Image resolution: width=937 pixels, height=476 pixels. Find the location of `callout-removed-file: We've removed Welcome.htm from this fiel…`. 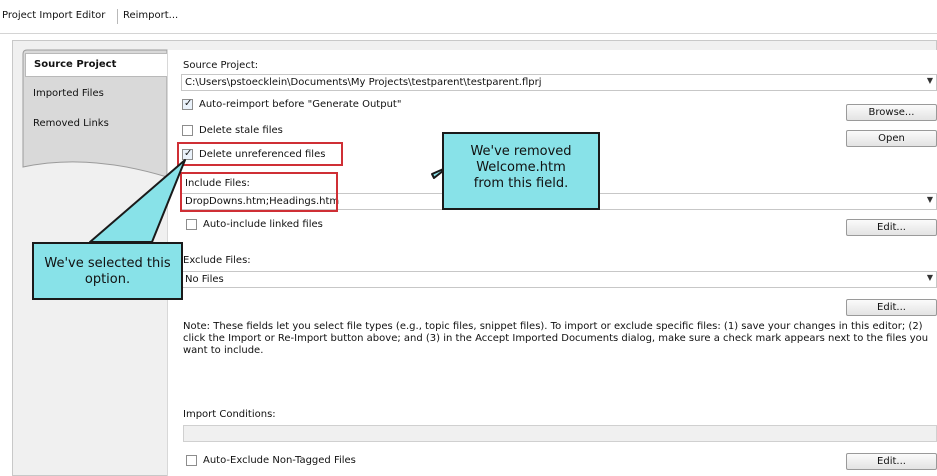

callout-removed-file: We've removed Welcome.htm from this fiel… is located at coordinates (521, 171).